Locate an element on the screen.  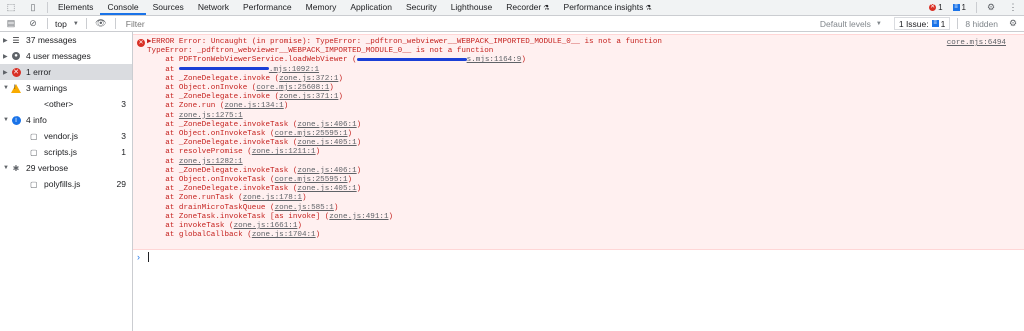
sidebar-item-messages: ▶ ☰ 37 messages is located at coordinates (66, 40).